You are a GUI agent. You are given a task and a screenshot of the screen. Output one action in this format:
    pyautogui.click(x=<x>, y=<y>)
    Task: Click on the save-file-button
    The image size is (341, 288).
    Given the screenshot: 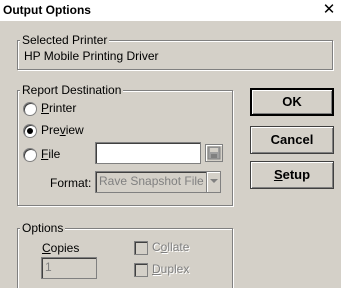 What is the action you would take?
    pyautogui.click(x=214, y=153)
    